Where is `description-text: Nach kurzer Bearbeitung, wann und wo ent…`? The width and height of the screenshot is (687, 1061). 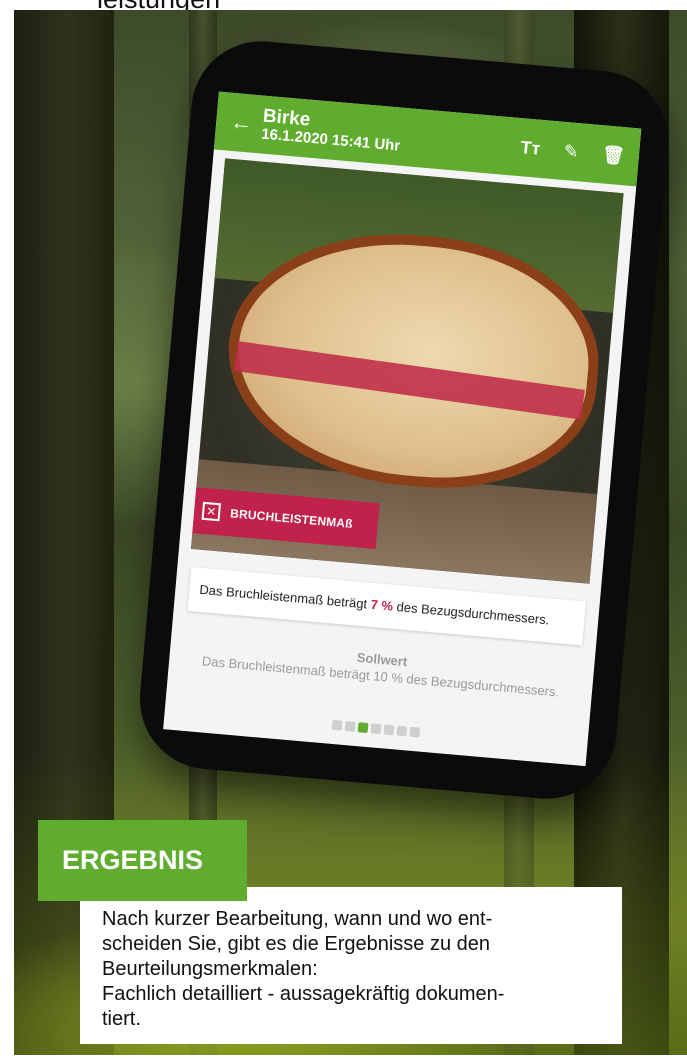
description-text: Nach kurzer Bearbeitung, wann und wo ent… is located at coordinates (303, 969).